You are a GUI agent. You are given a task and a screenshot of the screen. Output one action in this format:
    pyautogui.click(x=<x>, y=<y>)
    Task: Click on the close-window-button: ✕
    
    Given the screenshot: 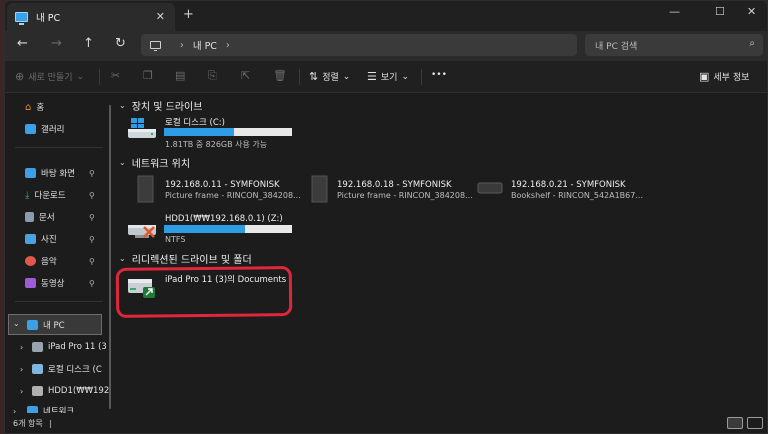 What is the action you would take?
    pyautogui.click(x=751, y=11)
    